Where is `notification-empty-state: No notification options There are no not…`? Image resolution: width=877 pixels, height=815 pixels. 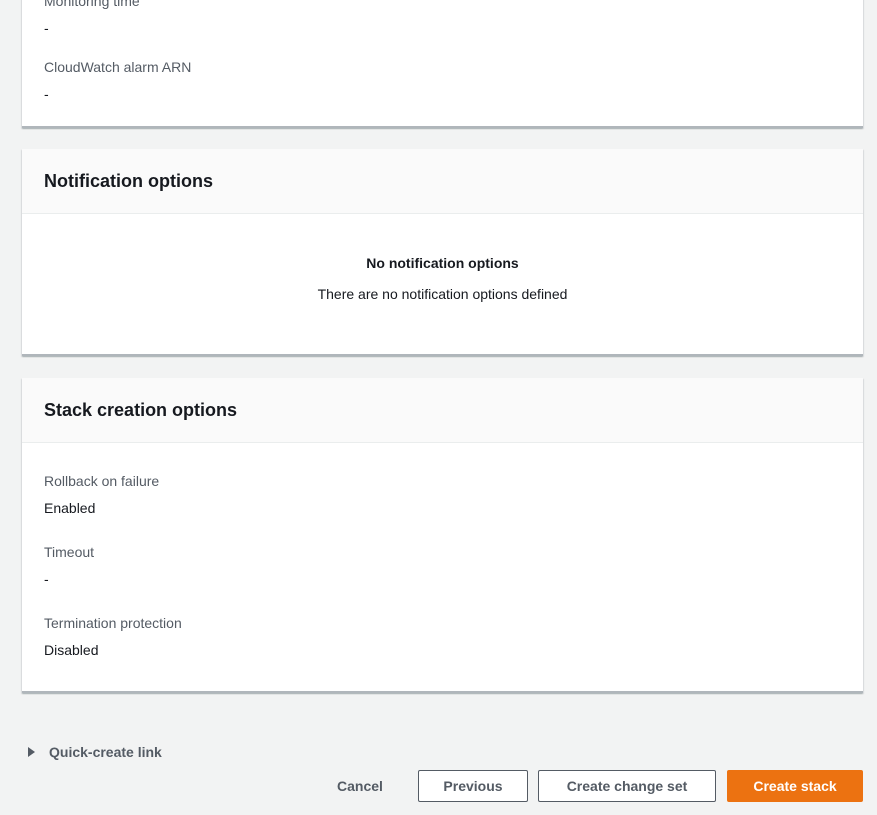 notification-empty-state: No notification options There are no not… is located at coordinates (442, 258).